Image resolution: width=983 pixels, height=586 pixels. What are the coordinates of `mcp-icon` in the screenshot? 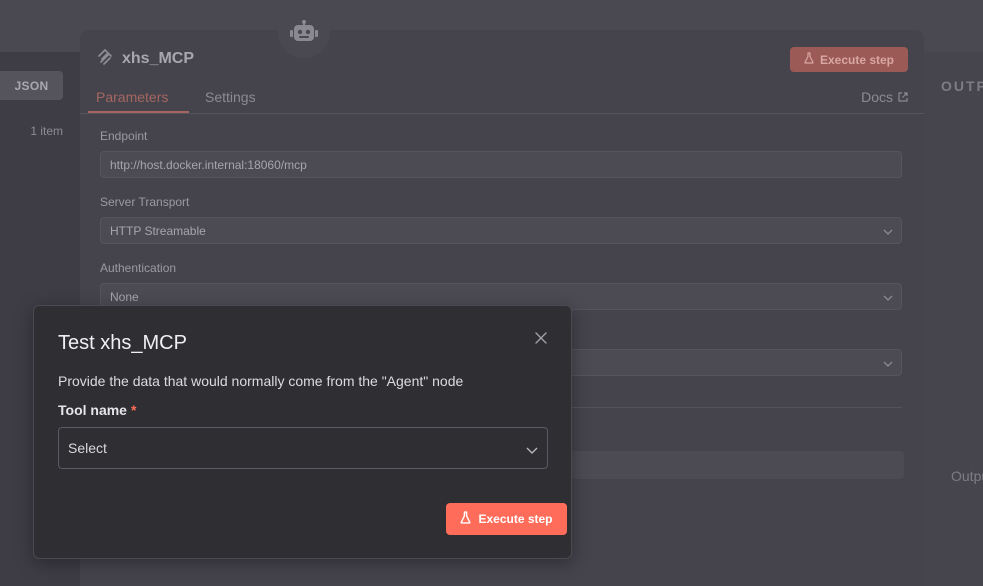 It's located at (105, 59).